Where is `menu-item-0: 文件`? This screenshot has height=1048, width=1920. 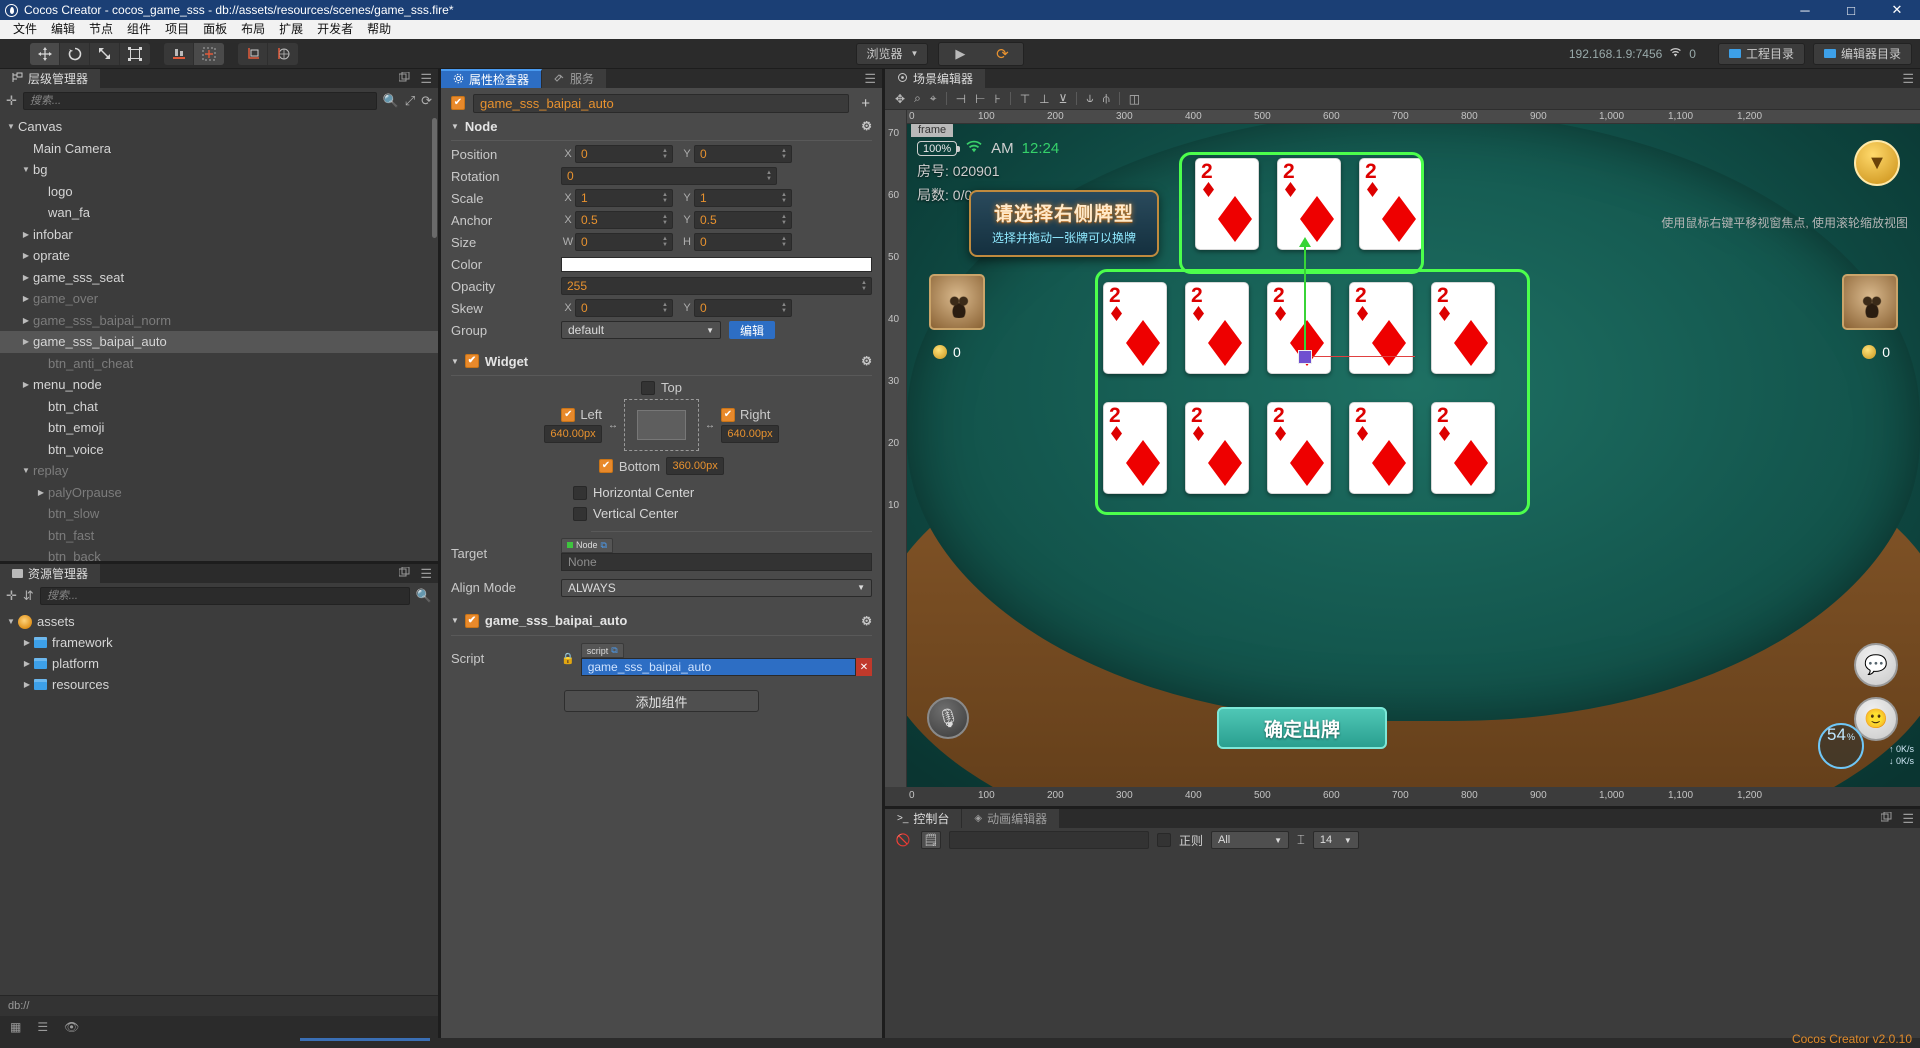 menu-item-0: 文件 is located at coordinates (25, 29).